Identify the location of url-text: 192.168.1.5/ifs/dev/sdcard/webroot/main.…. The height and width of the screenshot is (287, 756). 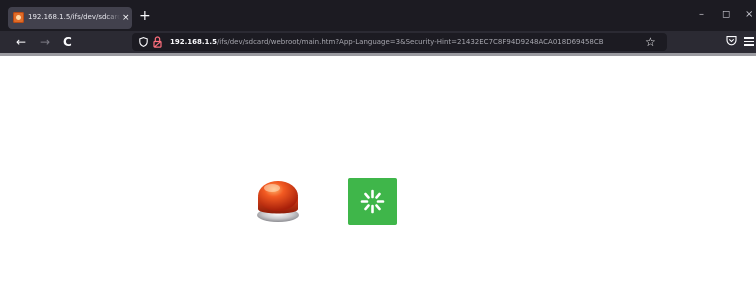
(405, 42).